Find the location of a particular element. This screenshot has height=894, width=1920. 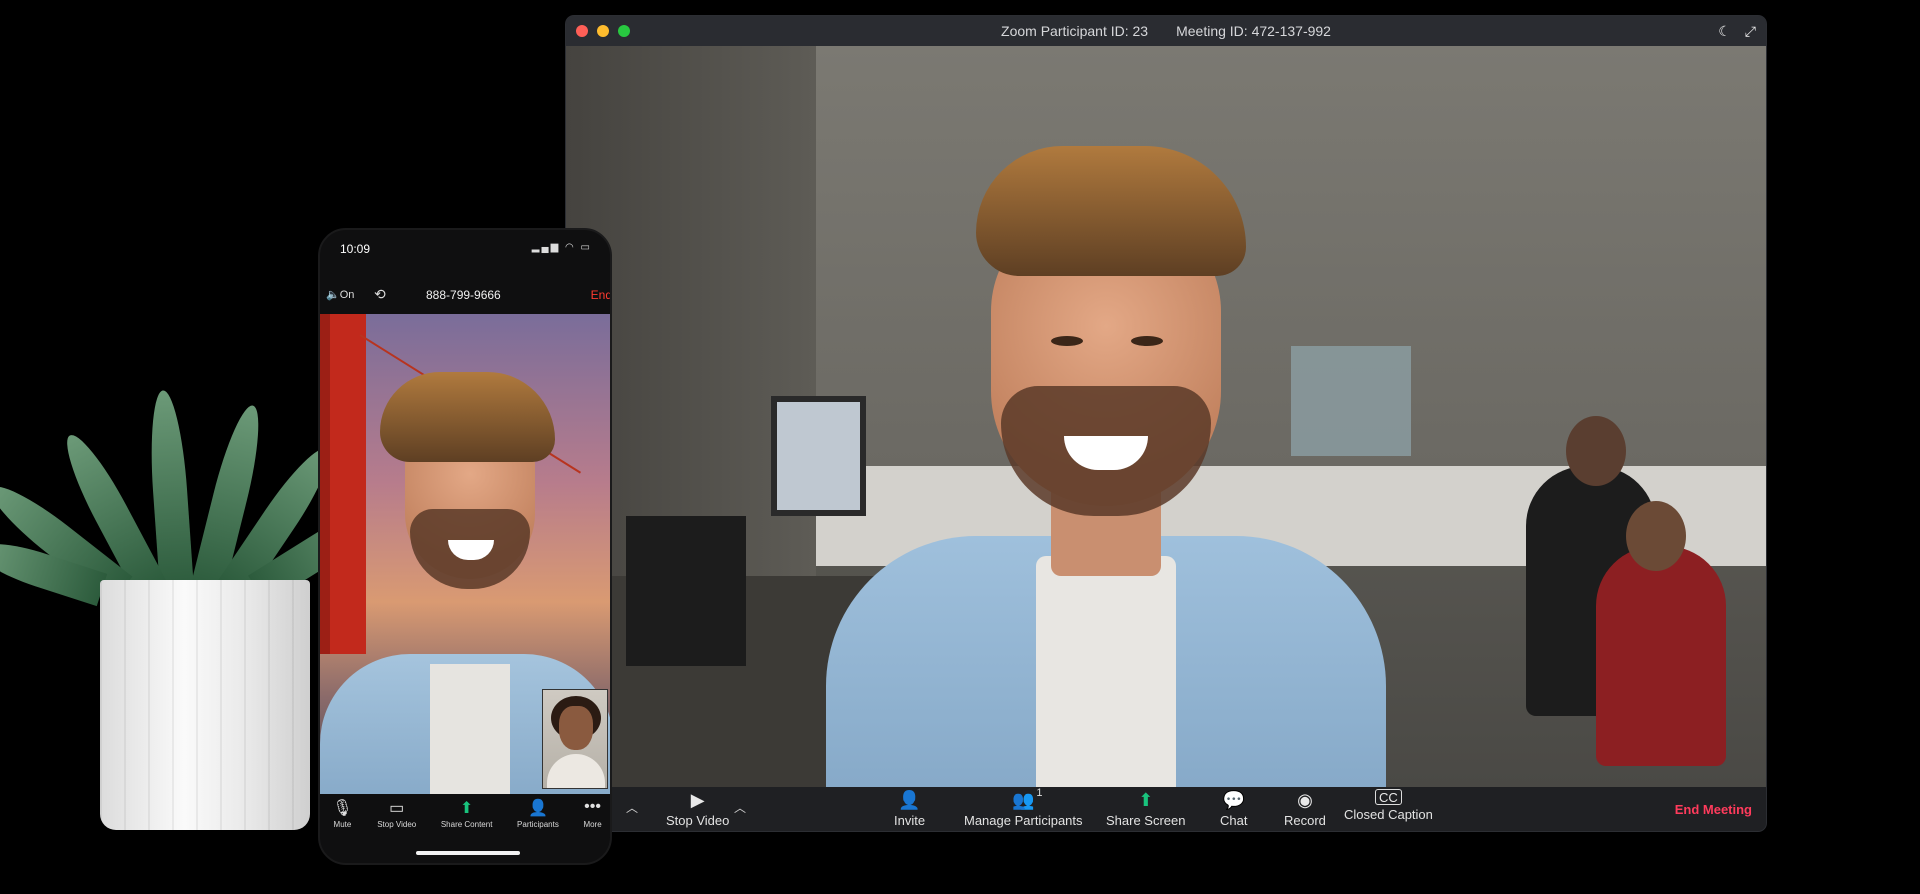

phone-number: 888-799-9666 is located at coordinates (463, 295).